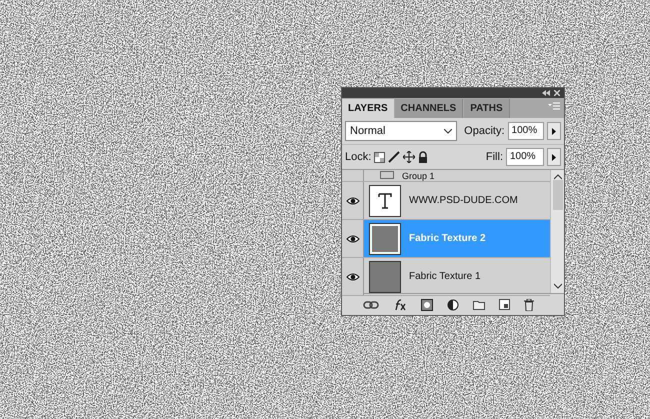 The height and width of the screenshot is (419, 650). I want to click on opacity-arrow-button, so click(554, 131).